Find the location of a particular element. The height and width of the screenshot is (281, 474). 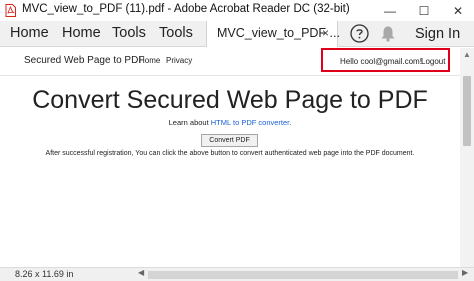

page-size-indicator: 8.26 x 11.69 in is located at coordinates (44, 274).